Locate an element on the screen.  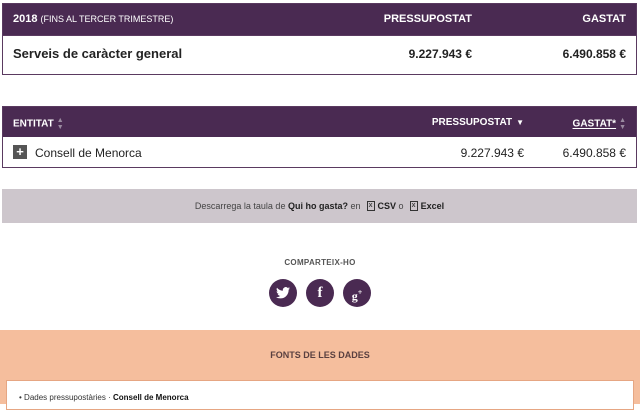
entity-column-label: ENTITAT is located at coordinates (33, 124).